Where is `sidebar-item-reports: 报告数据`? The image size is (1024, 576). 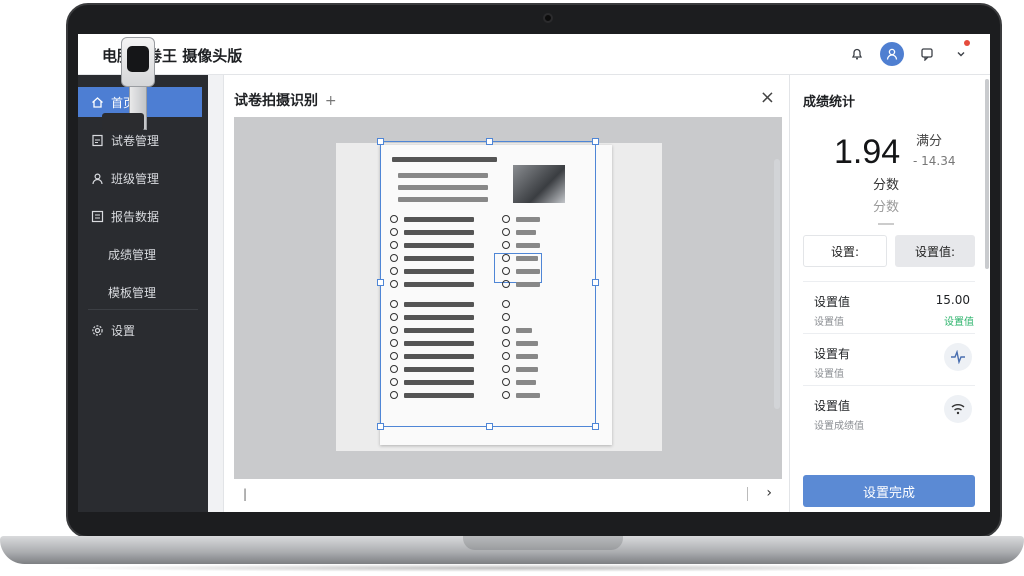 sidebar-item-reports: 报告数据 is located at coordinates (140, 216).